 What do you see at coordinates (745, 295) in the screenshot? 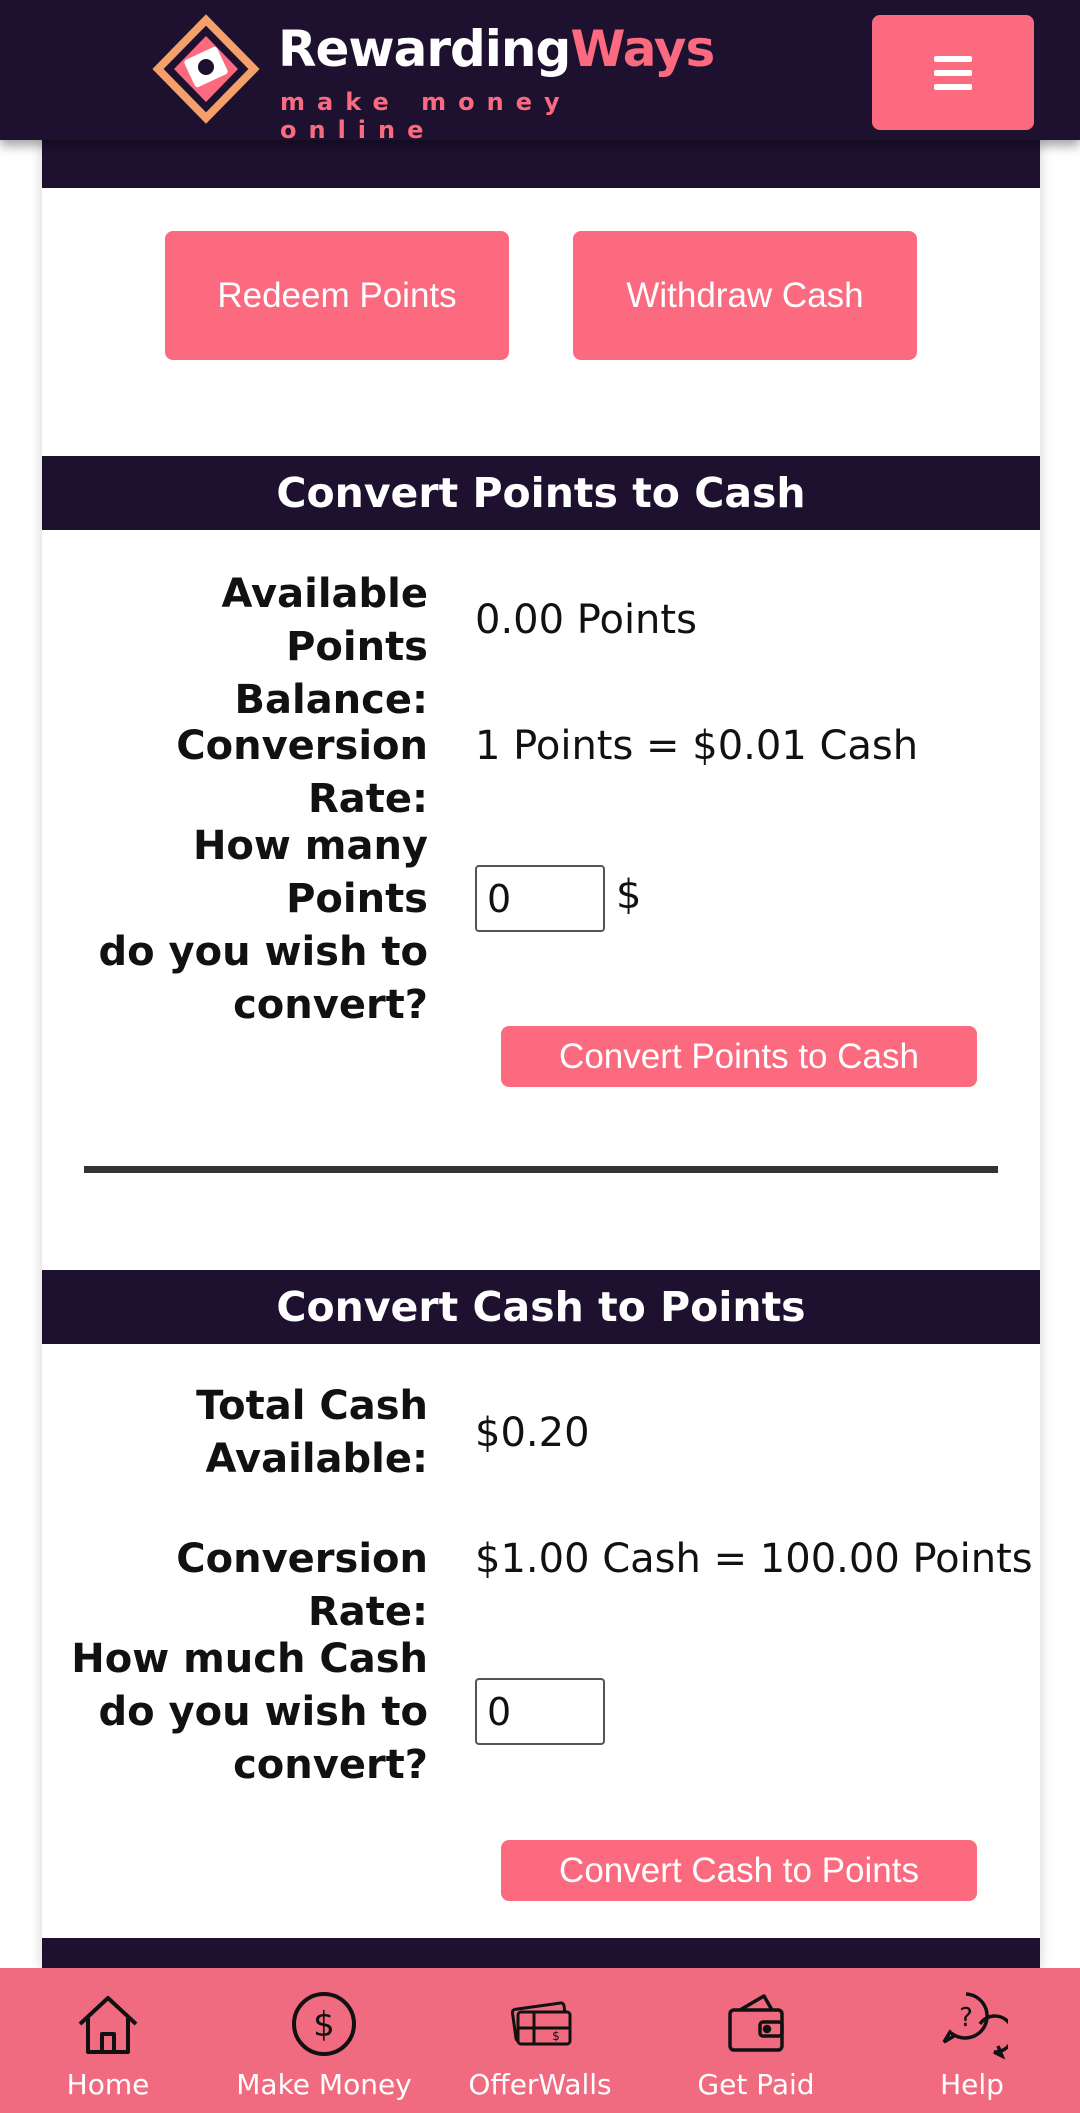
I see `withdraw-cash-button: Withdraw Cash` at bounding box center [745, 295].